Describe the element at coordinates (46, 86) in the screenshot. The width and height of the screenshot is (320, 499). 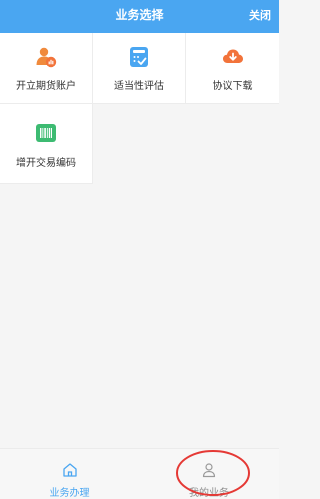
I see `tile-label: 开立期货账户` at that location.